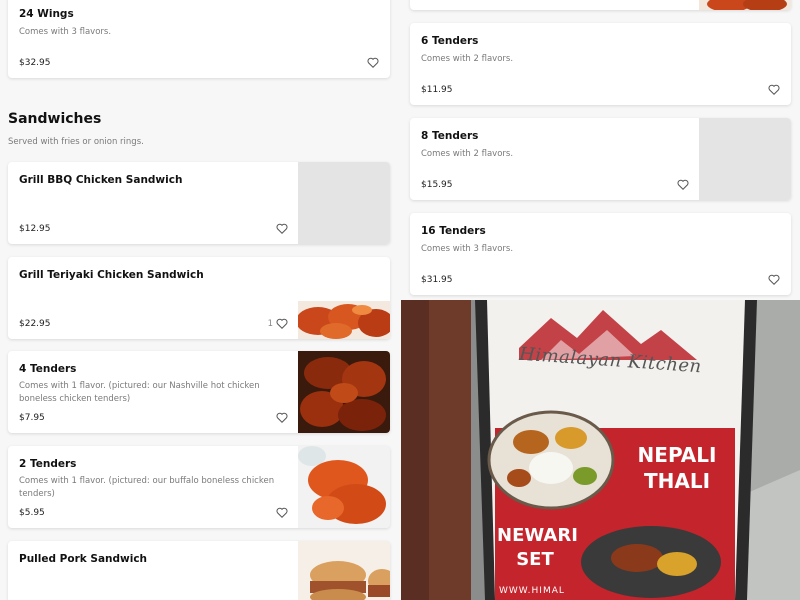 Image resolution: width=800 pixels, height=600 pixels. Describe the element at coordinates (199, 570) in the screenshot. I see `menu-item-card-pulled-pork-sandwich: Pulled Pork Sandwich` at that location.